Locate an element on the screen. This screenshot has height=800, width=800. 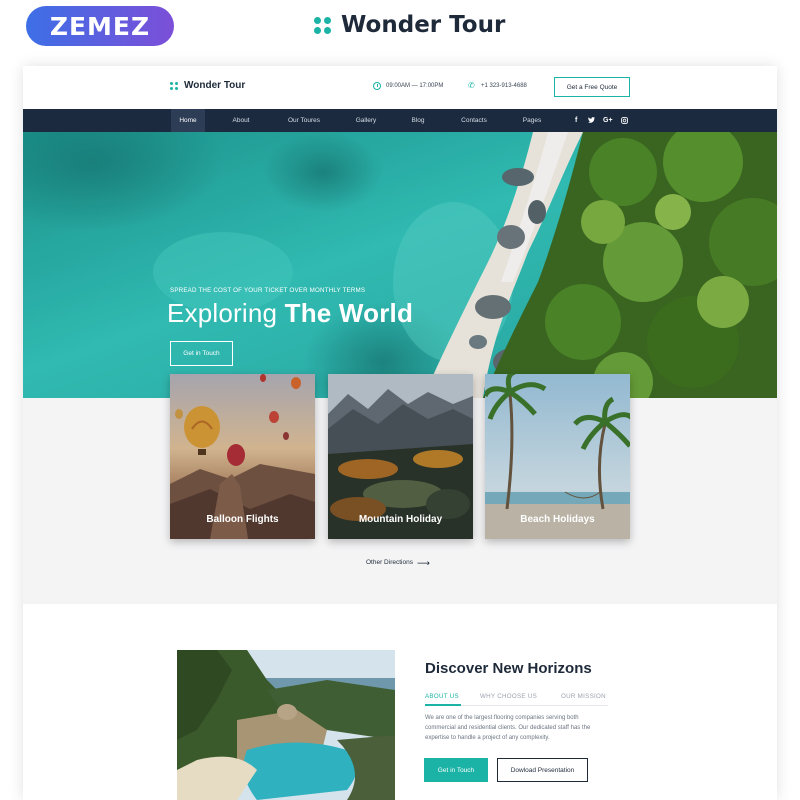
opening-hours-text: 09:00AM — 17:00PM is located at coordinates (415, 86).